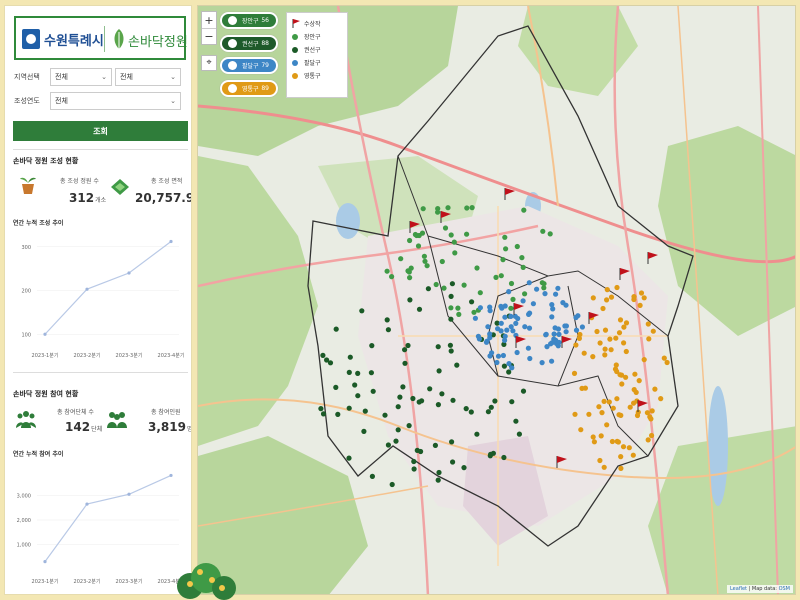  What do you see at coordinates (738, 589) in the screenshot?
I see `leaflet-link: Leaflet` at bounding box center [738, 589].